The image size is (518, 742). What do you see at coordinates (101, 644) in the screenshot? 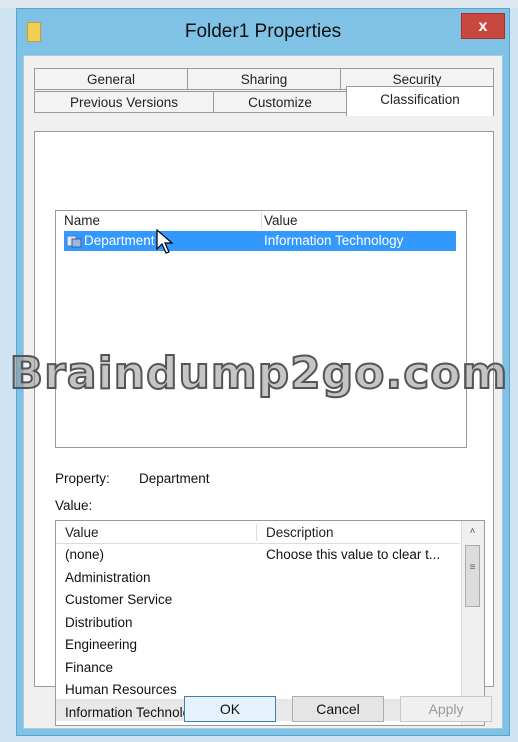
I see `list-item: Engineering` at bounding box center [101, 644].